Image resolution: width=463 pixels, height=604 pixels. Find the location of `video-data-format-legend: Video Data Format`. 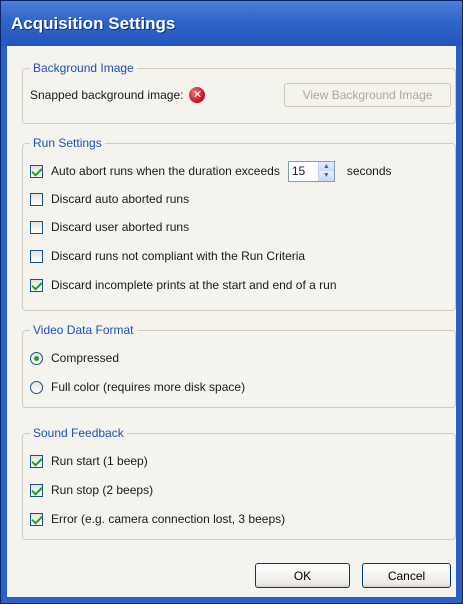

video-data-format-legend: Video Data Format is located at coordinates (83, 330).